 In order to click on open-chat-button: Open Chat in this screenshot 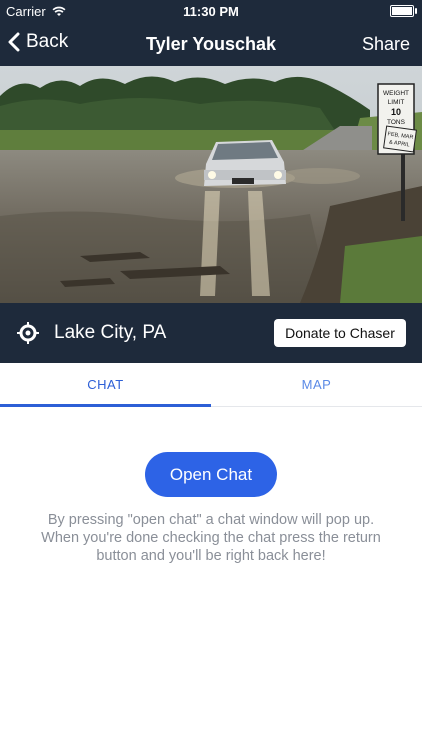, I will do `click(211, 474)`.